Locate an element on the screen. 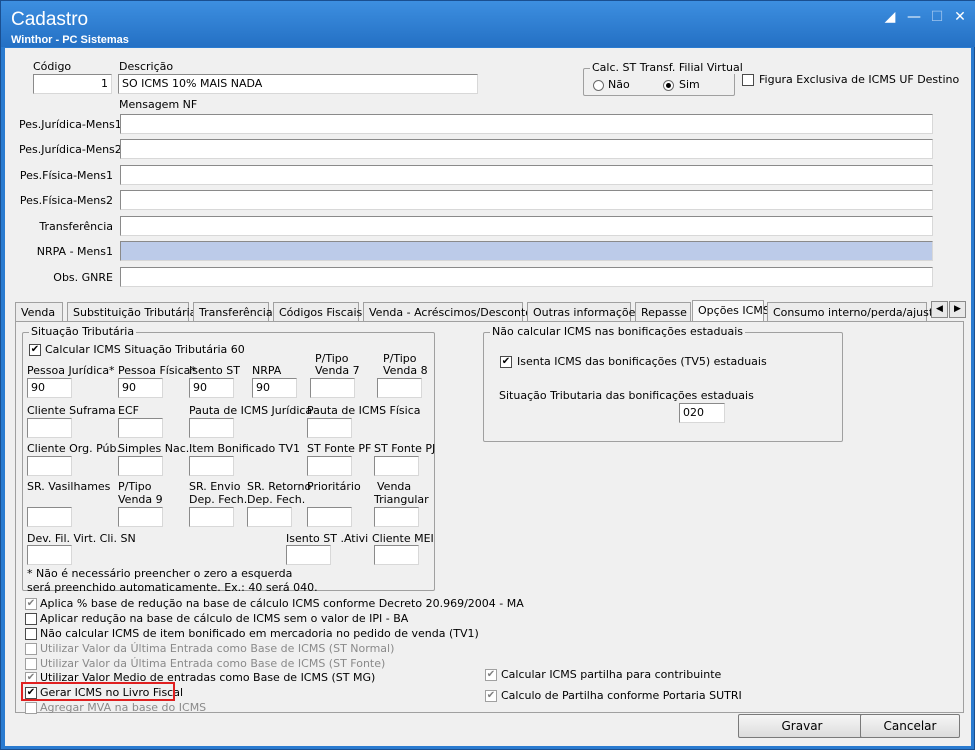 This screenshot has width=975, height=750. tab-outras-informacoes: Outras informações is located at coordinates (584, 312).